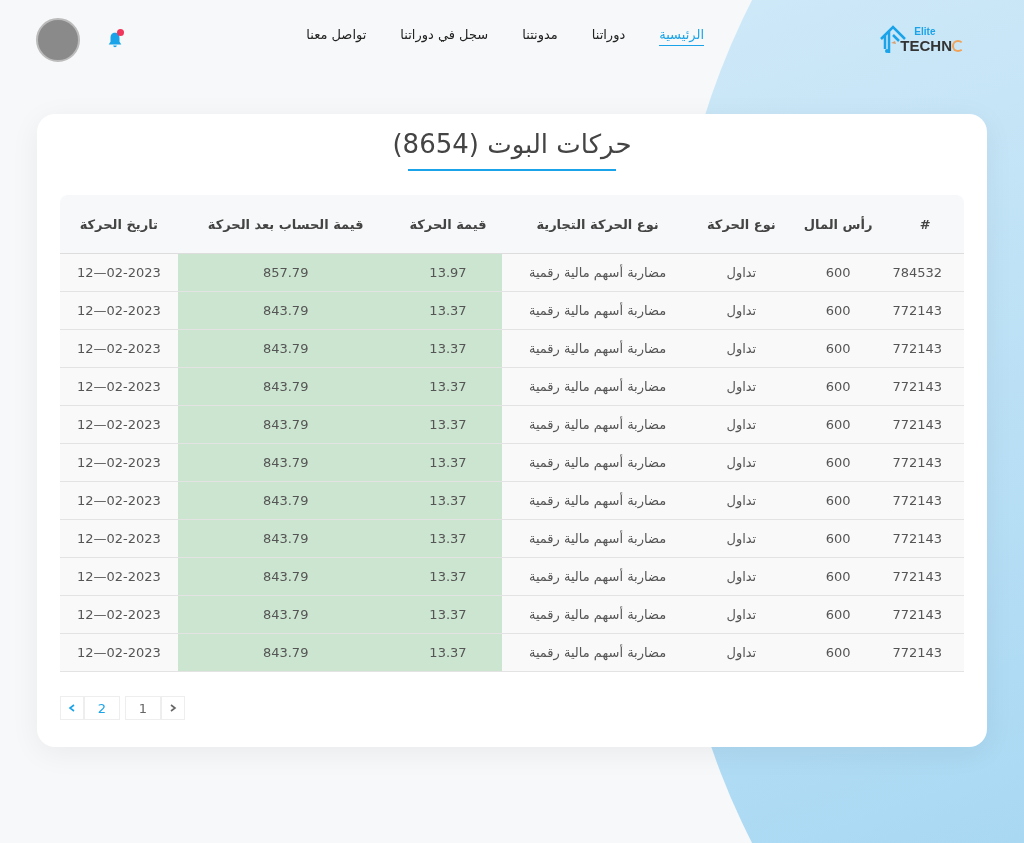 The width and height of the screenshot is (1024, 843). I want to click on avatar, so click(58, 40).